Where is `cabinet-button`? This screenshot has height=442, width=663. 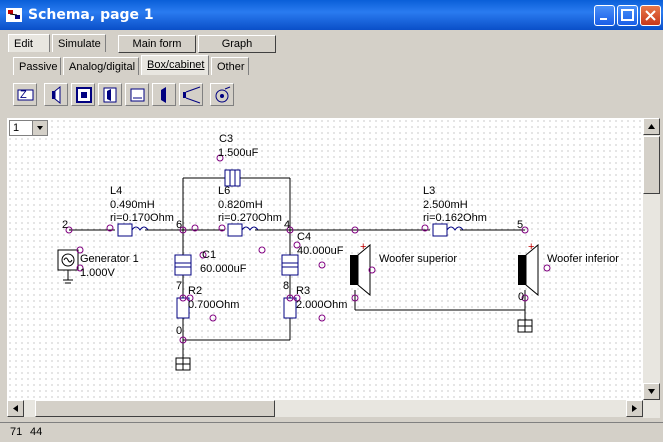
cabinet-button is located at coordinates (83, 94).